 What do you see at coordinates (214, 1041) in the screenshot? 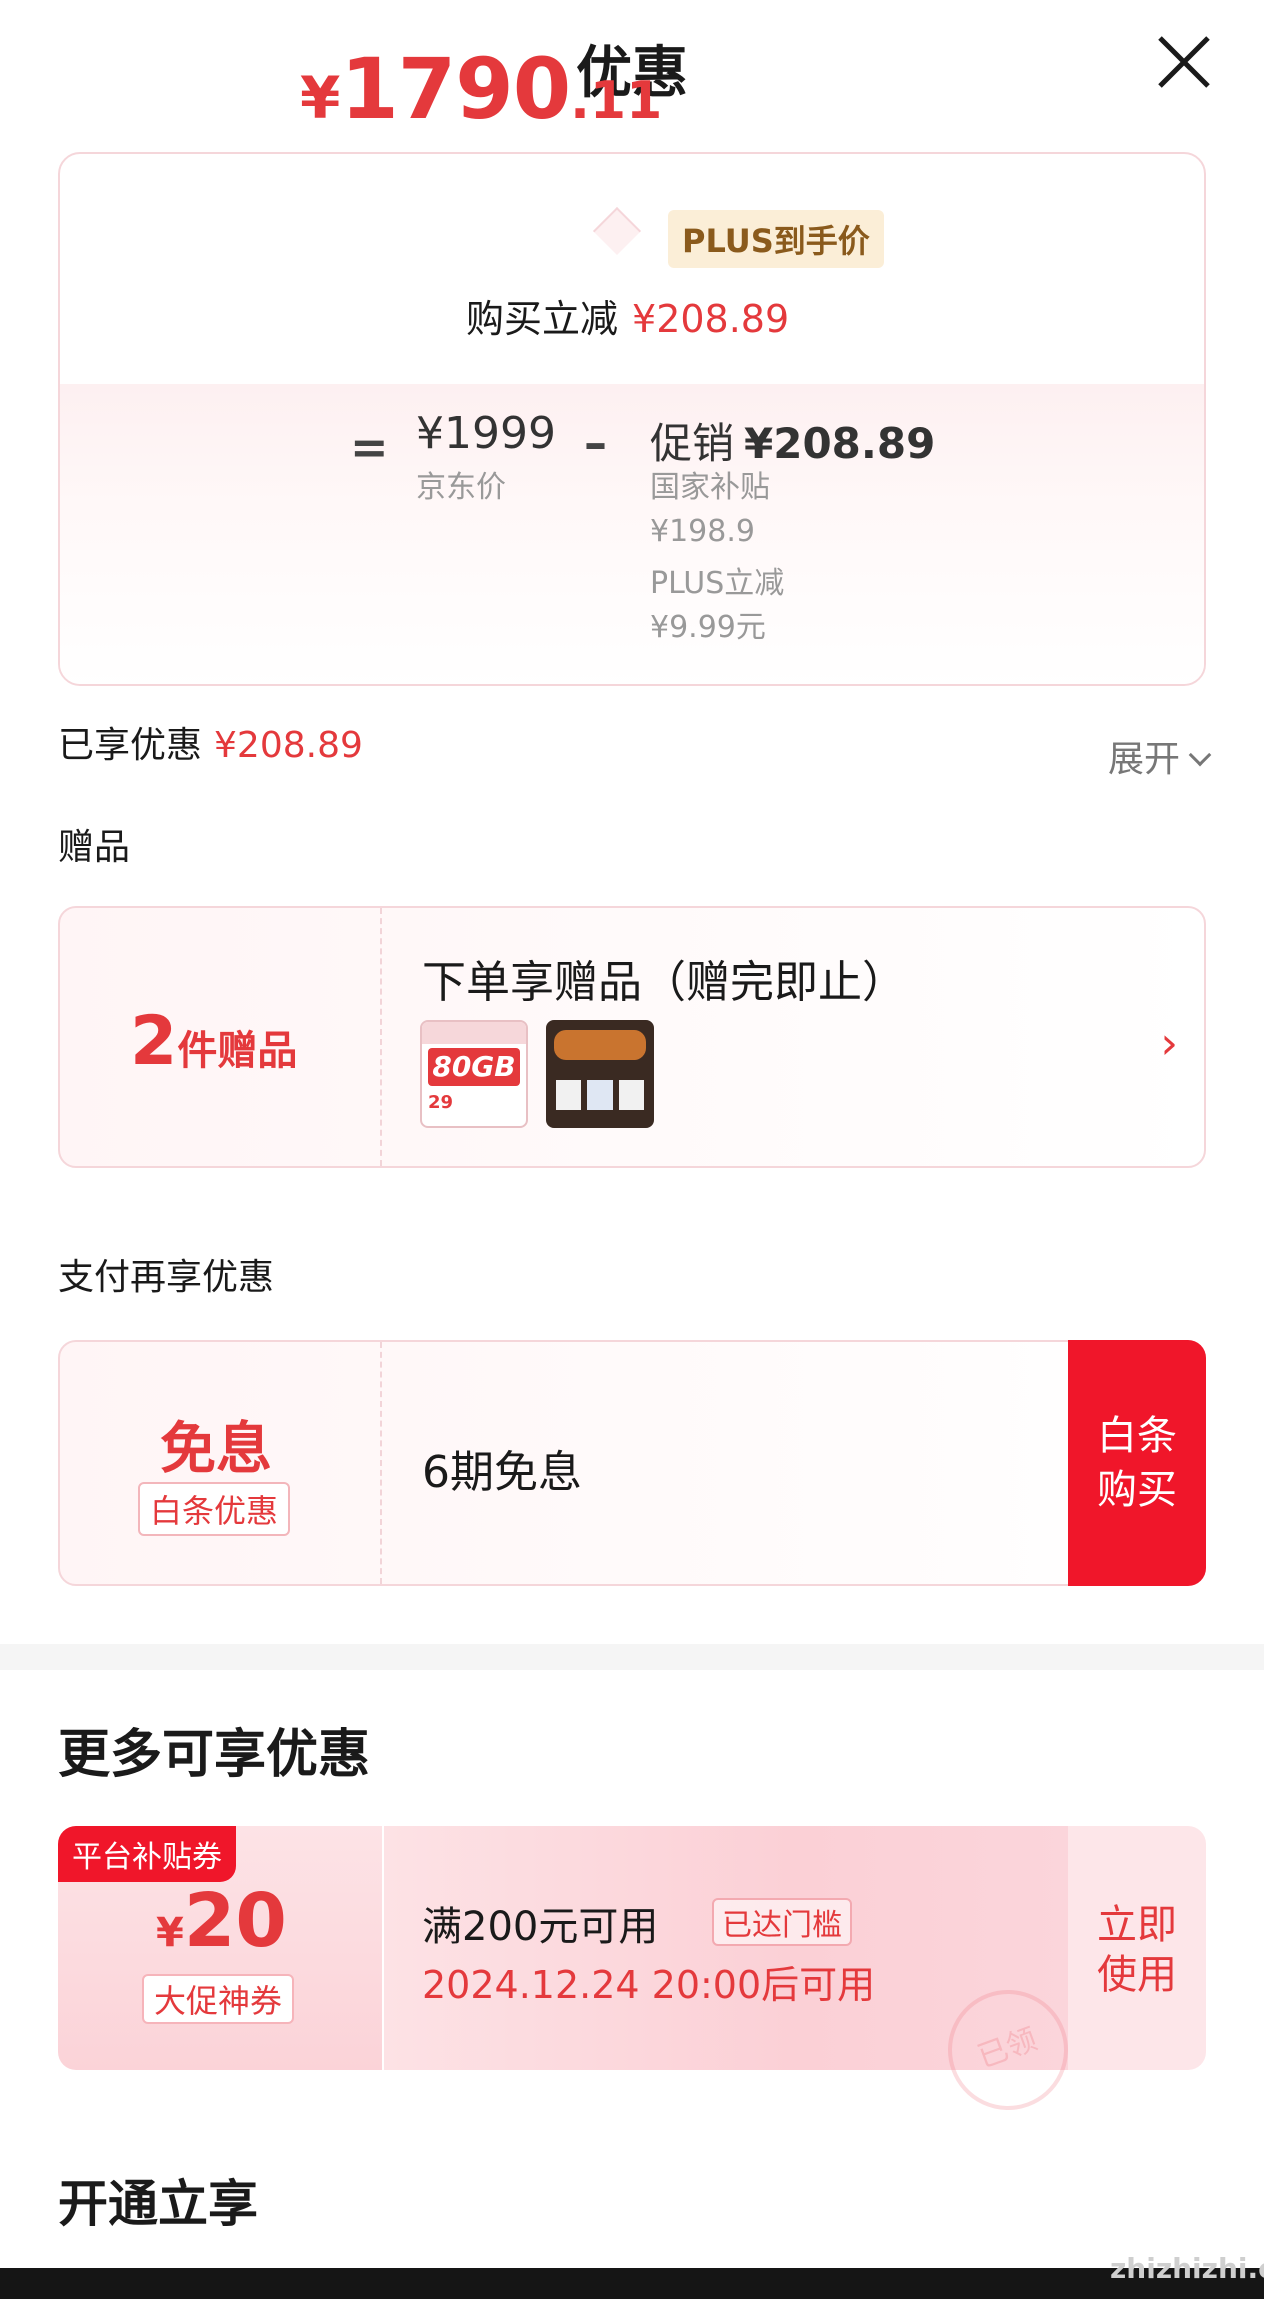
I see `gift-count: 2件赠品` at bounding box center [214, 1041].